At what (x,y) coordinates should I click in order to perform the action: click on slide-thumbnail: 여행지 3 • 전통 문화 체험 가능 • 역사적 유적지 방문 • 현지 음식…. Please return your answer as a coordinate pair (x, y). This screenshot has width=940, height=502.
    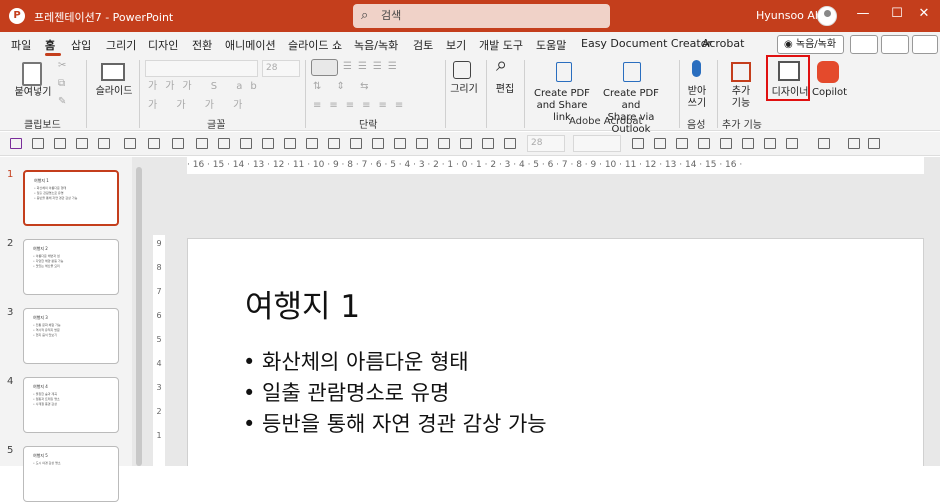
    Looking at the image, I should click on (71, 336).